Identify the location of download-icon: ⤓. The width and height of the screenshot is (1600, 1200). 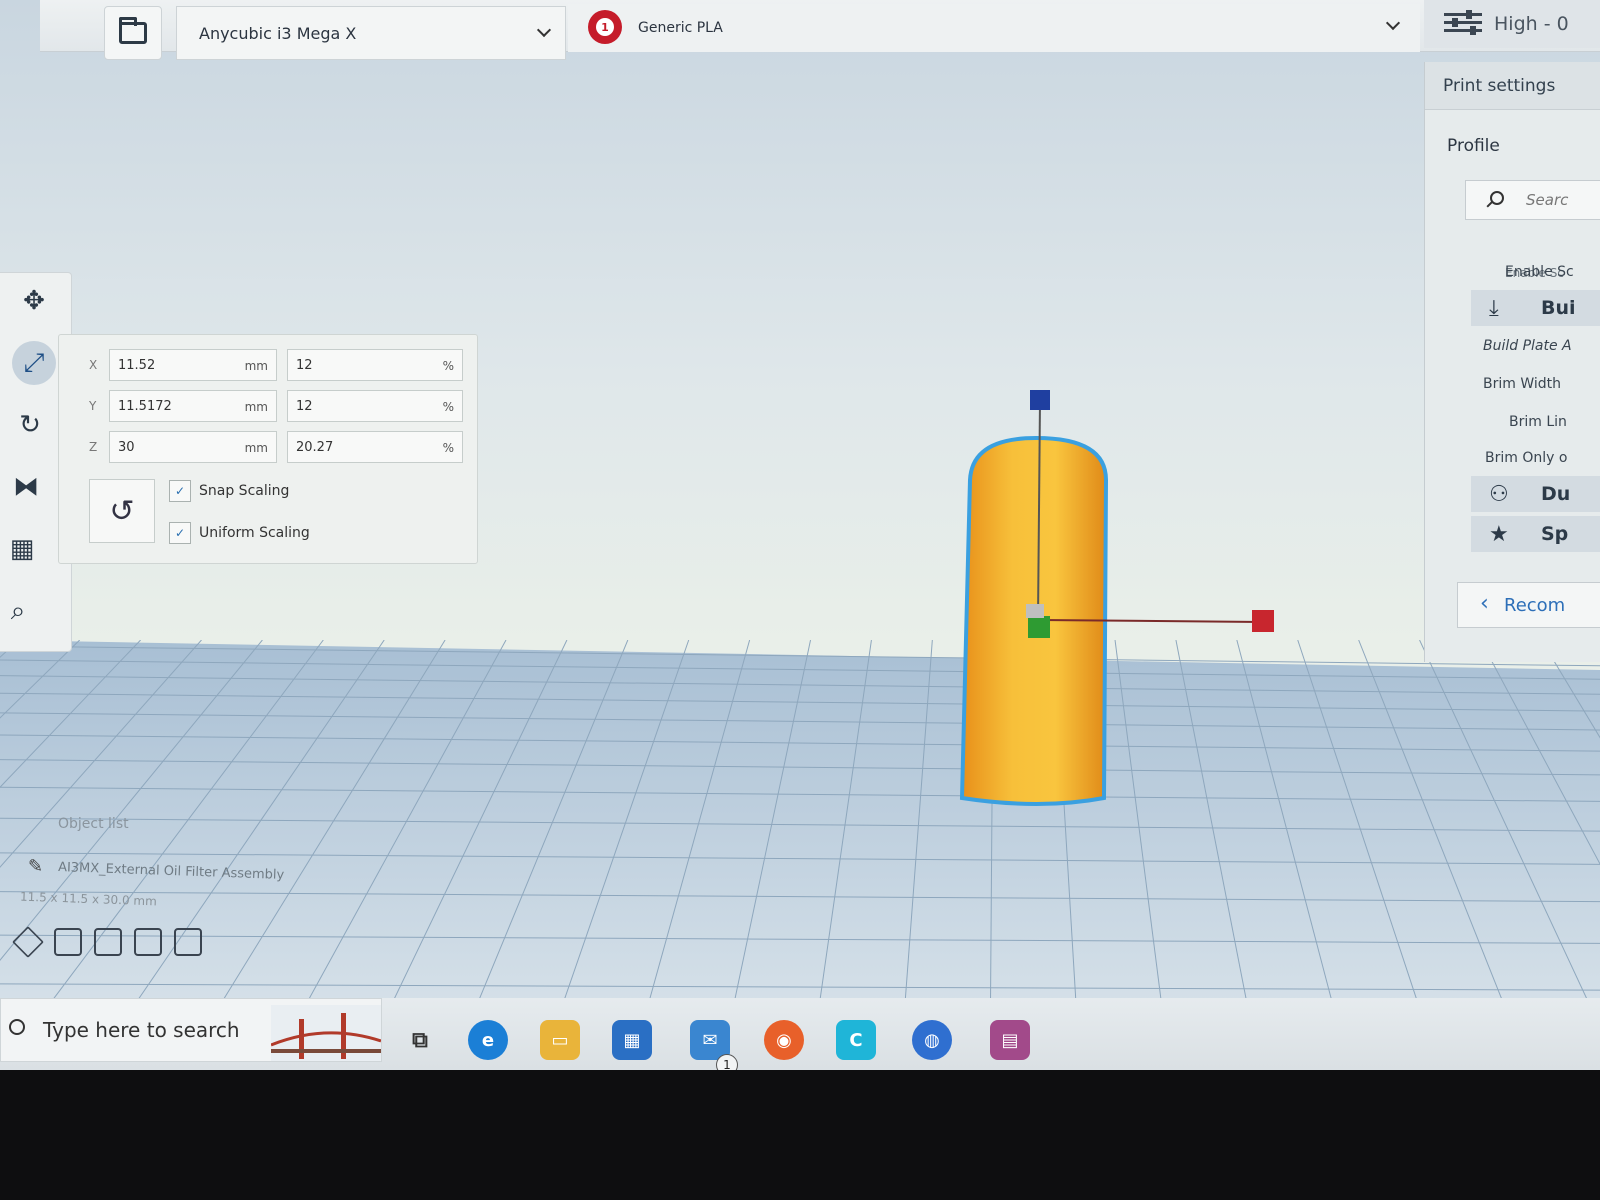
(1494, 308).